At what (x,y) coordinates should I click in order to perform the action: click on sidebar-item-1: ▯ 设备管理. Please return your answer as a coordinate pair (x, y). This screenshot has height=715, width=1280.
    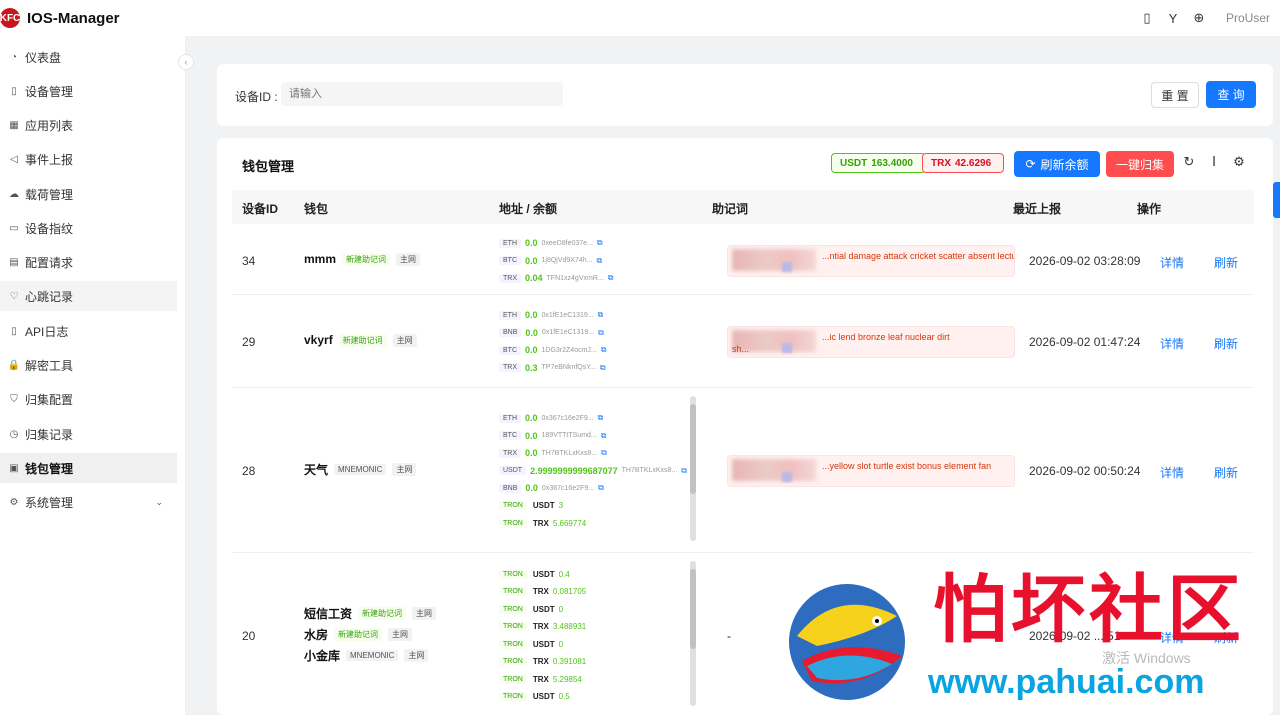
    Looking at the image, I should click on (88, 91).